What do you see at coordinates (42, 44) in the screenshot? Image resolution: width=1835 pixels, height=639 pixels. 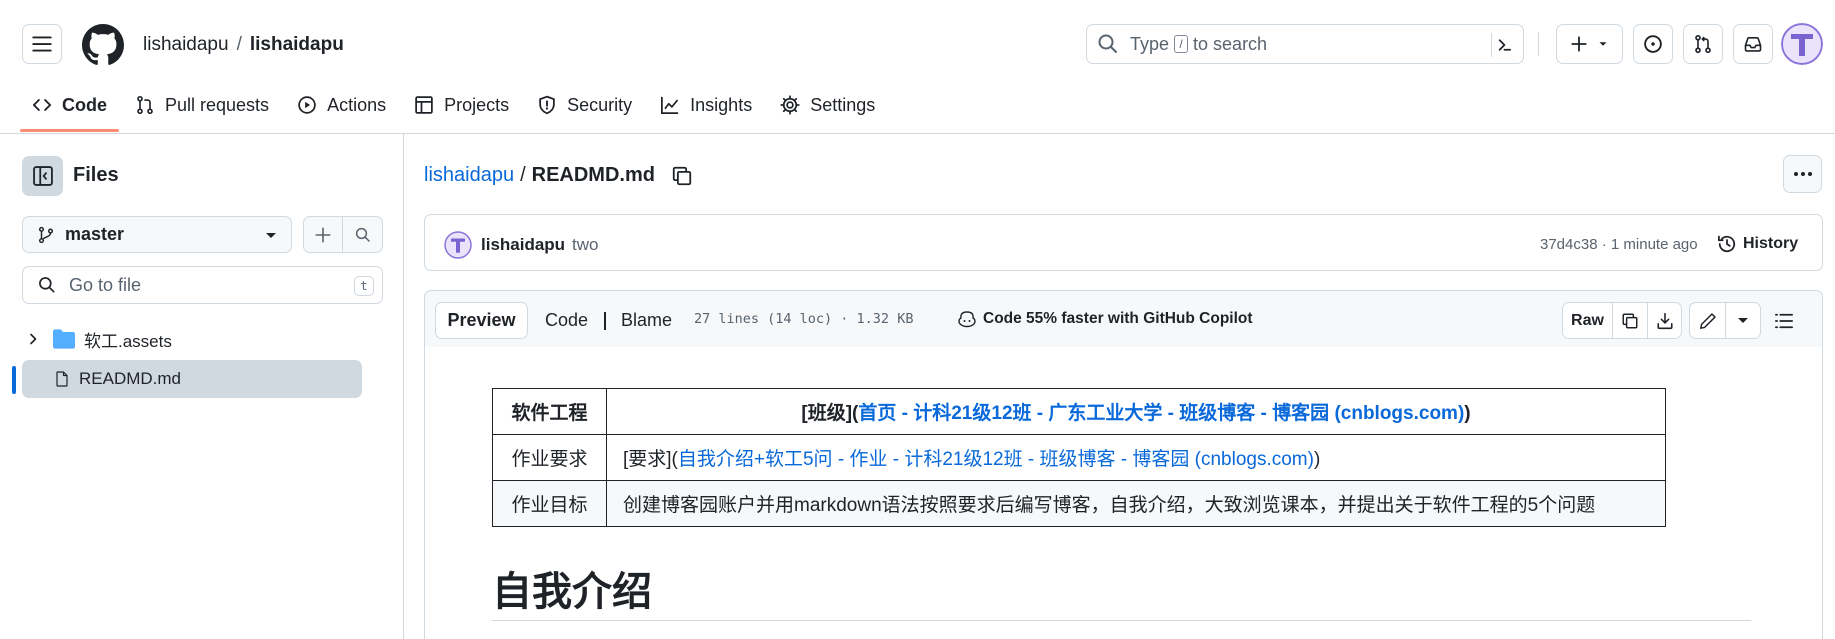 I see `hamburger-menu-button` at bounding box center [42, 44].